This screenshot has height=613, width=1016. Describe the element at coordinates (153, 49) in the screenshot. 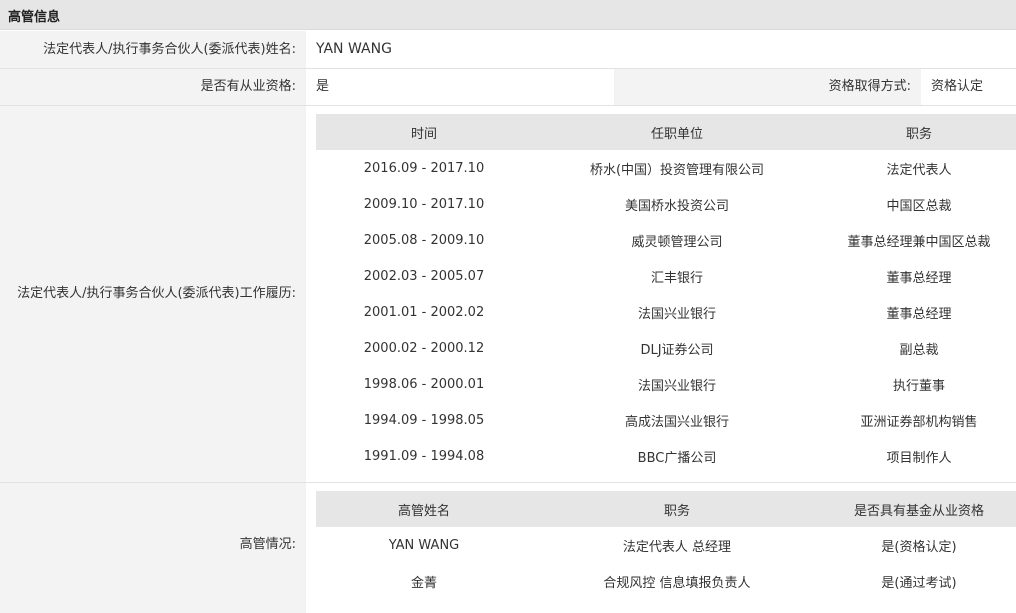

I see `rep-name-label: 法定代表人/执行事务合伙人(委派代表)姓名:` at that location.